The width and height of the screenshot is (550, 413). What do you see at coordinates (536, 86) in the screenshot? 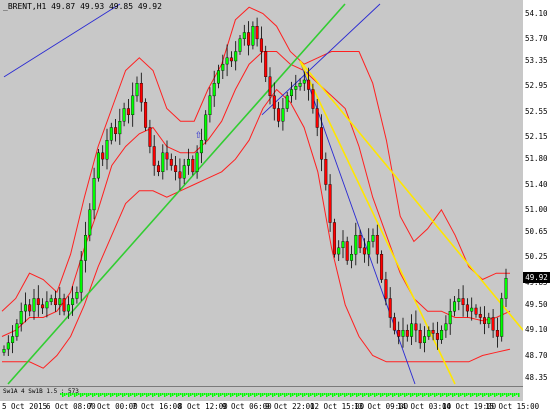
I see `price-tick-label: 52.95` at bounding box center [536, 86].